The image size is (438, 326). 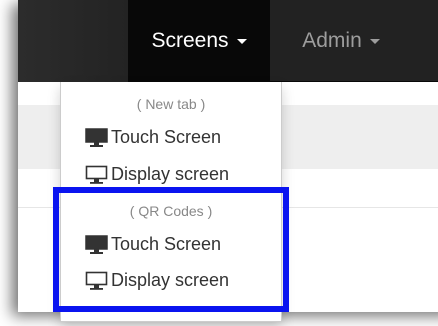 I want to click on menu-item-qr-touch-screen: Touch Screen, so click(x=153, y=244).